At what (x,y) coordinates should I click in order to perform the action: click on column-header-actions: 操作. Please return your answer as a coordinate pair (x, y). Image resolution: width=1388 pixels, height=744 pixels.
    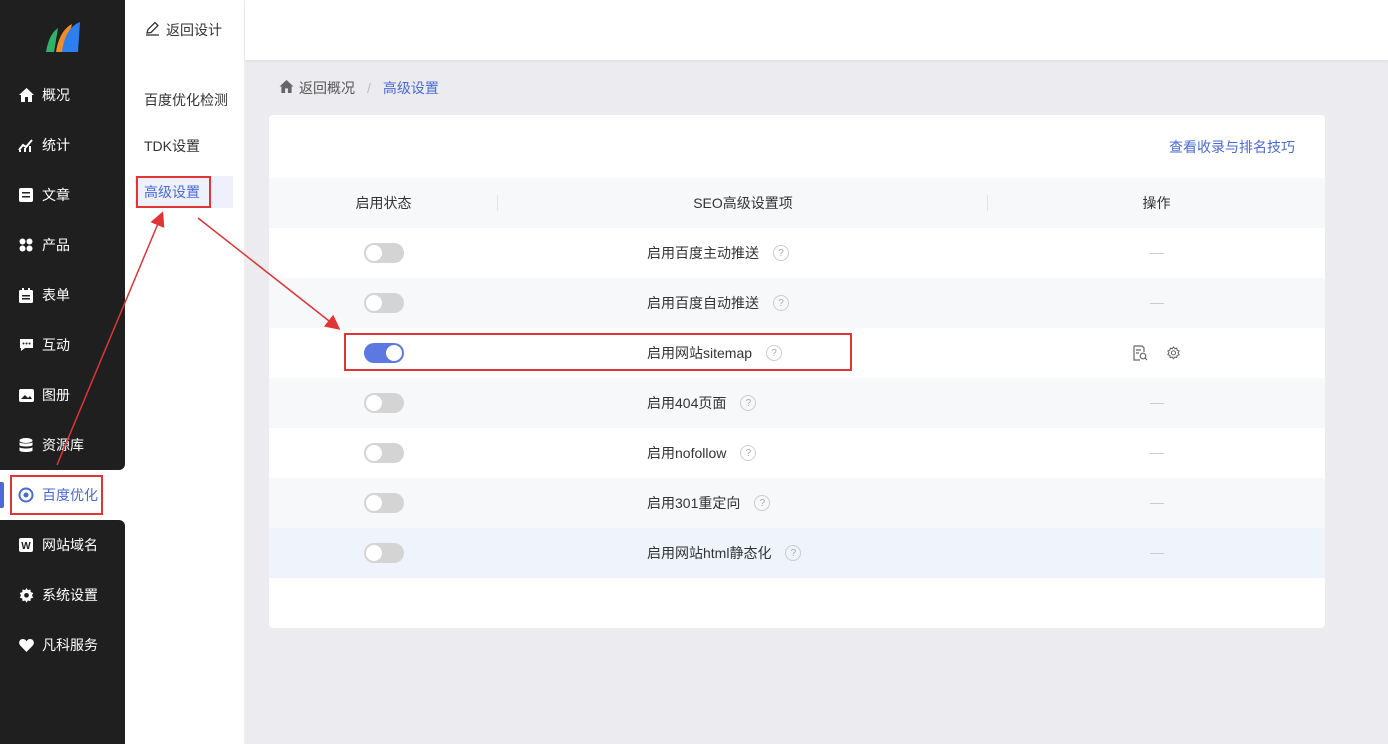
    Looking at the image, I should click on (1156, 203).